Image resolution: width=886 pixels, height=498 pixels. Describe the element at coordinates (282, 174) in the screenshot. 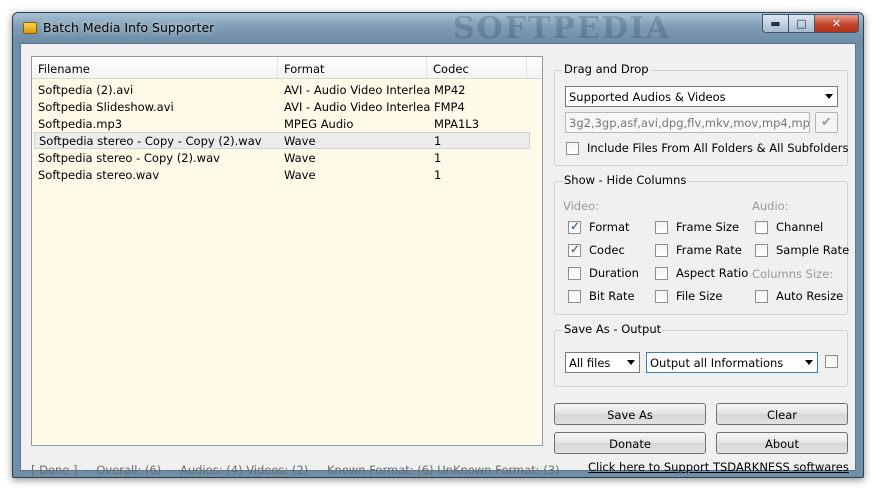

I see `table-row: Softpedia stereo.wav Wave 1` at that location.